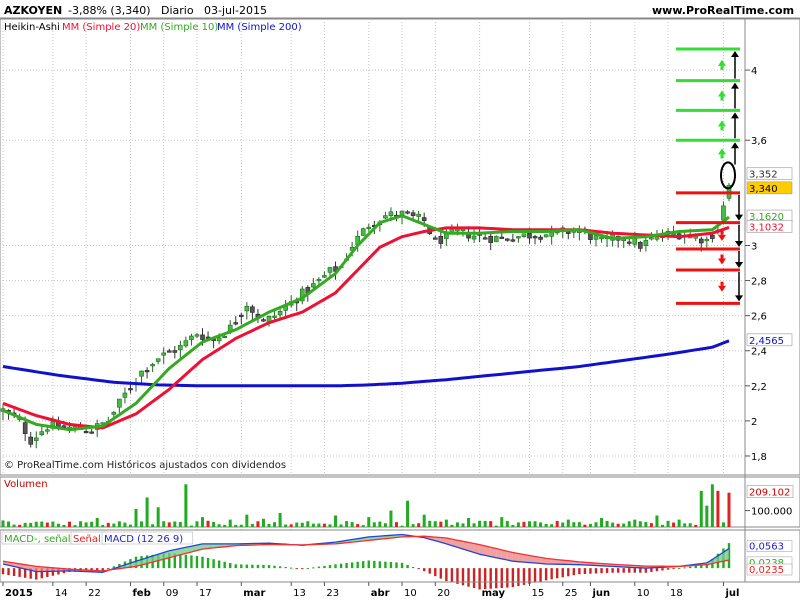 Image resolution: width=800 pixels, height=604 pixels. I want to click on macd-legend-label: Señal, so click(87, 539).